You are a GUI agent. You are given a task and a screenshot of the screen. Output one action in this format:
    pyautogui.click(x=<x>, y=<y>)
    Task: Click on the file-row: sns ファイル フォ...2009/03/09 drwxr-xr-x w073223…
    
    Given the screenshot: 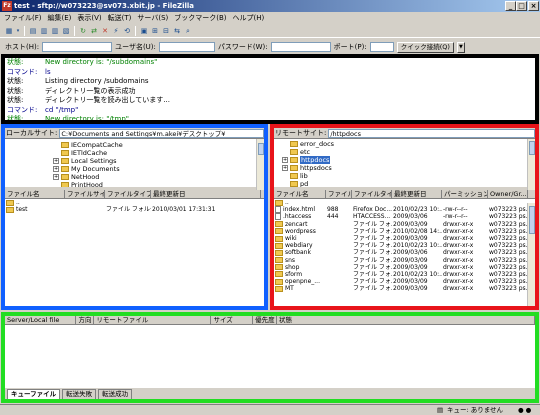 What is the action you would take?
    pyautogui.click(x=404, y=260)
    